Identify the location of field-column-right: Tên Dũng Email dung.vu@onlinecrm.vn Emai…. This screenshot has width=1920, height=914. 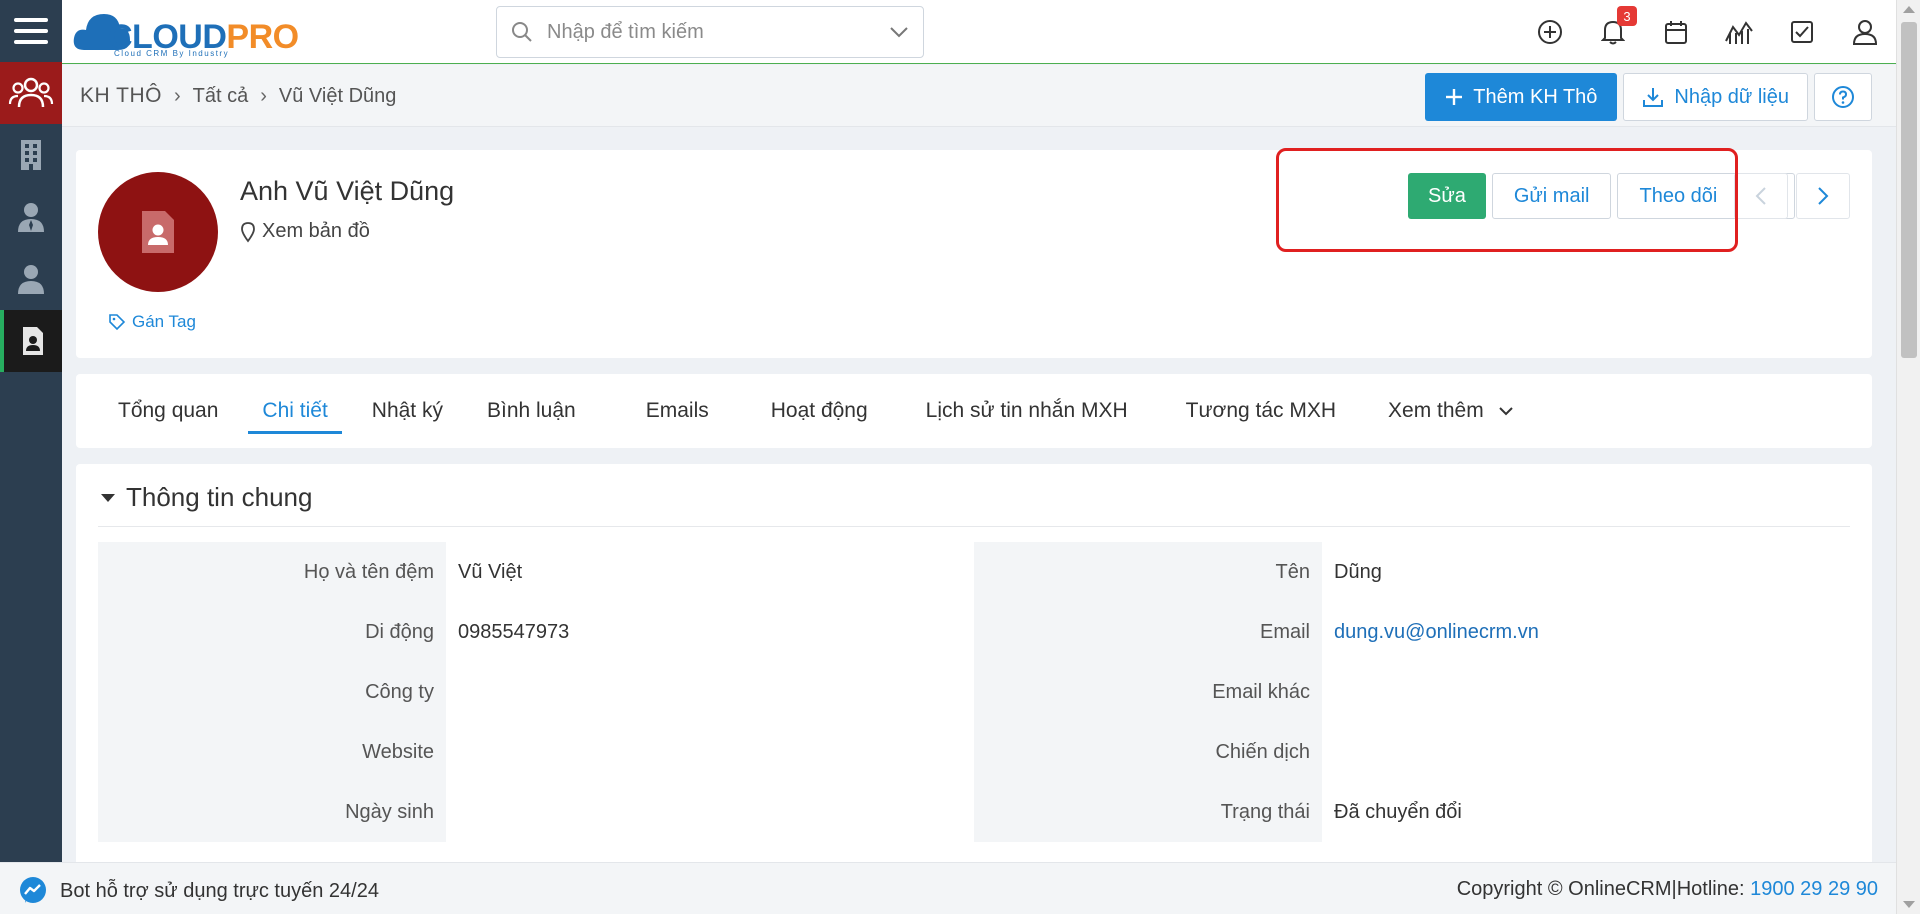
(1404, 692).